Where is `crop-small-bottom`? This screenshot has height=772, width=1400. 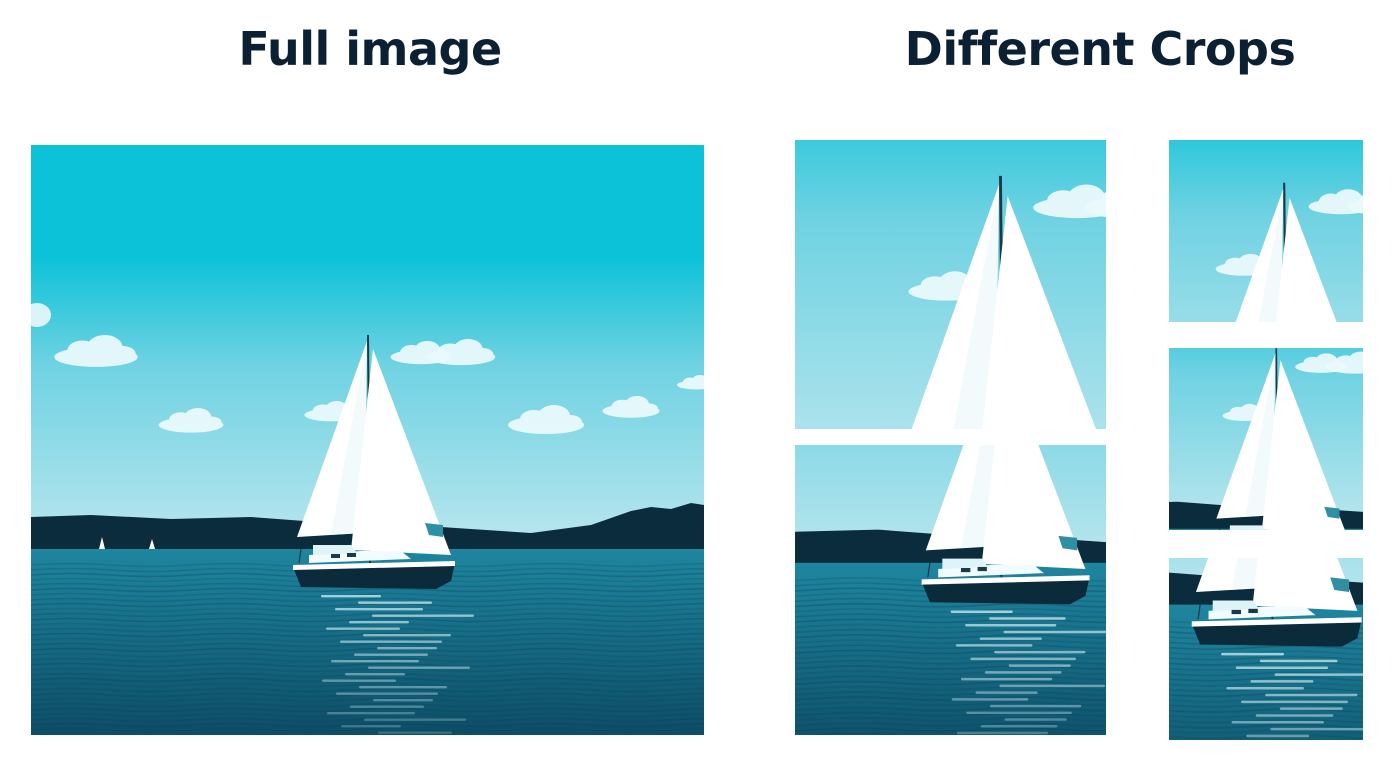
crop-small-bottom is located at coordinates (1266, 649).